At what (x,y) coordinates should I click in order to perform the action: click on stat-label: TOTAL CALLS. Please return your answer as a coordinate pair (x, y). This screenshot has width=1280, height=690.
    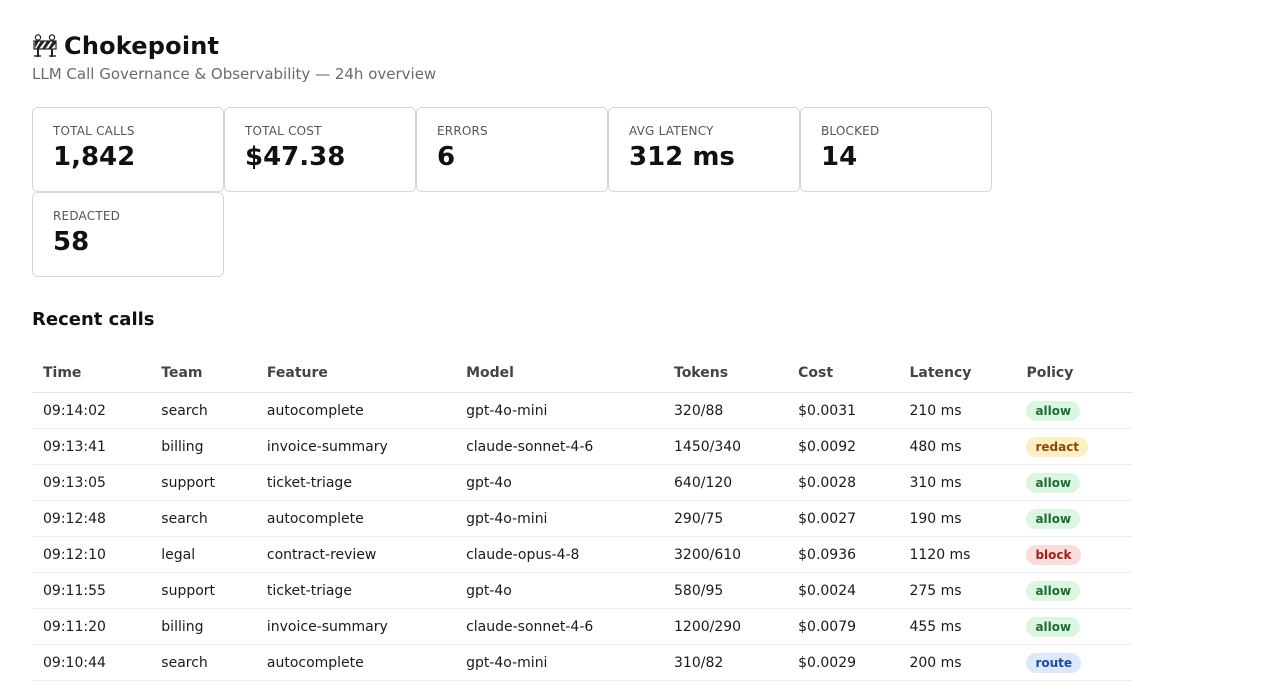
    Looking at the image, I should click on (94, 131).